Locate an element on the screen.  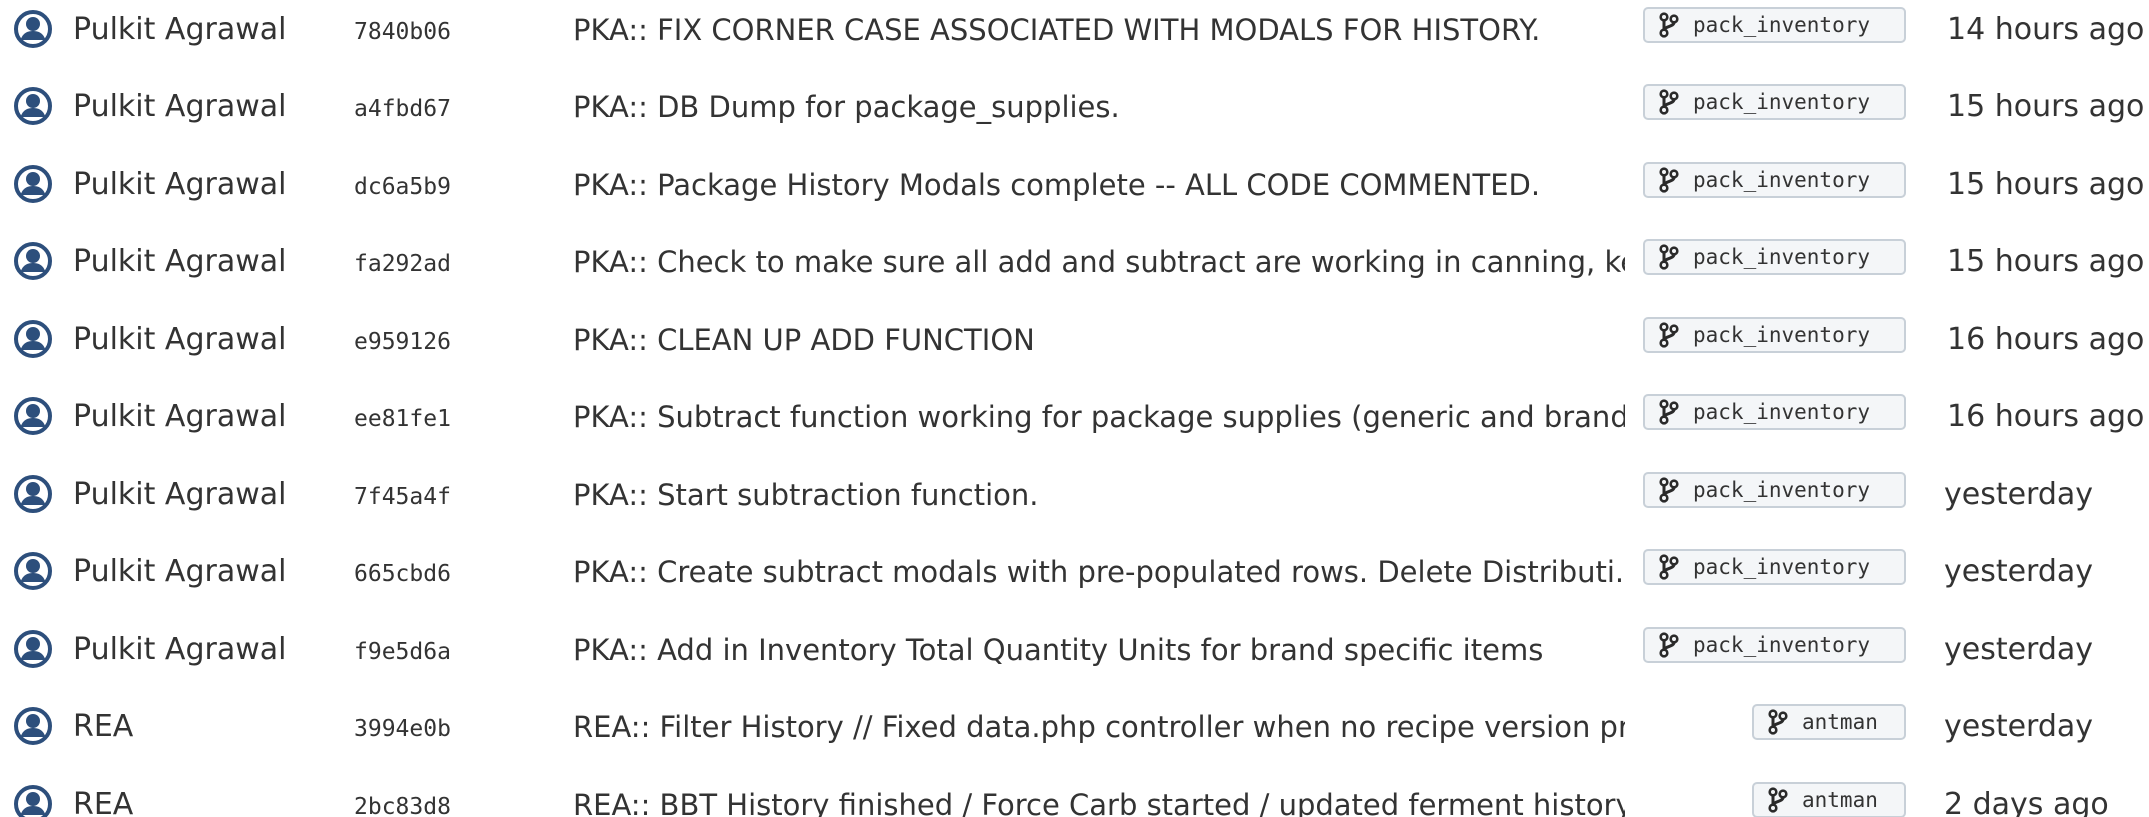
commit-hash-link: 2bc83d8 is located at coordinates (402, 802).